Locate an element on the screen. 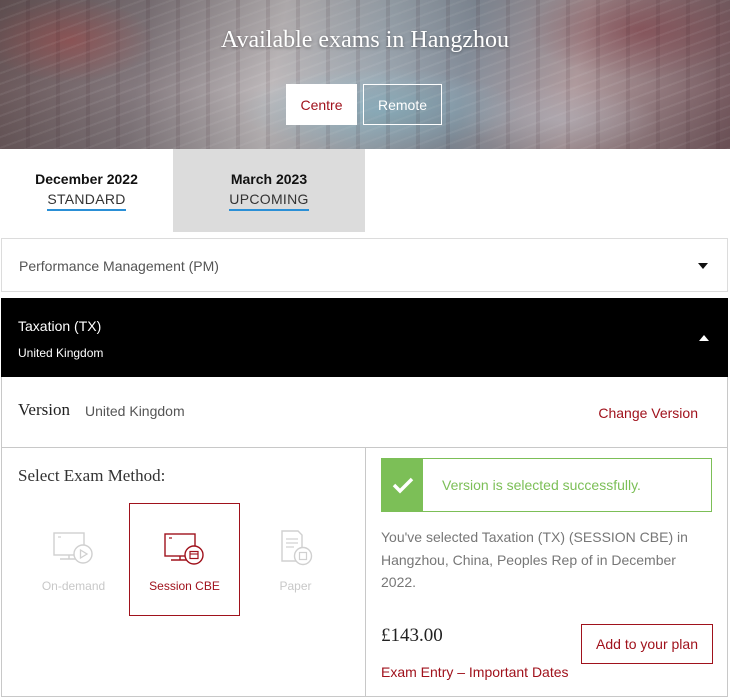 This screenshot has width=730, height=700. exam-price: £143.00 is located at coordinates (412, 635).